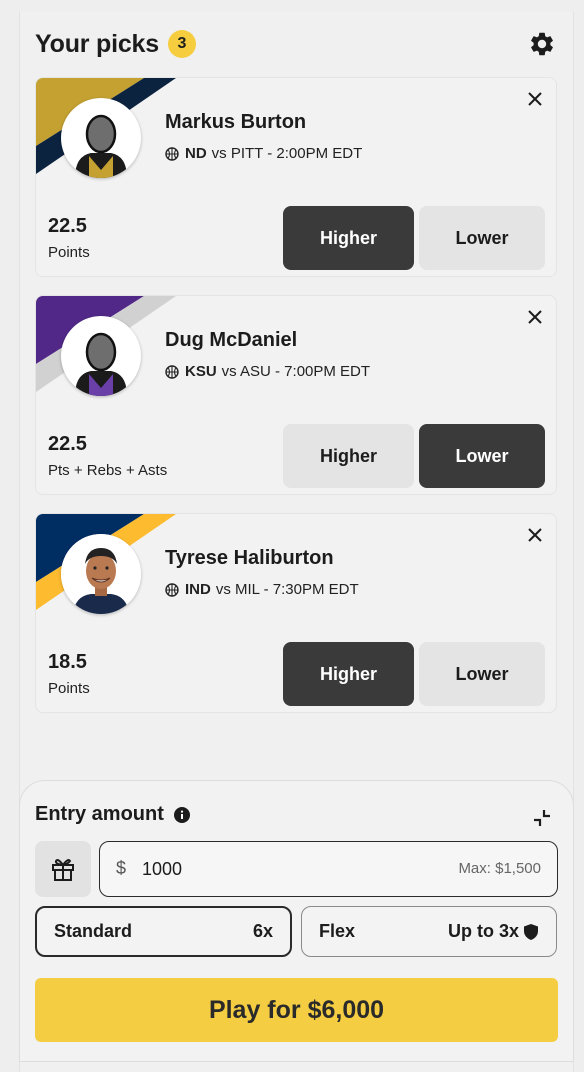 The image size is (584, 1072). I want to click on picks-header: Your picks 3, so click(295, 44).